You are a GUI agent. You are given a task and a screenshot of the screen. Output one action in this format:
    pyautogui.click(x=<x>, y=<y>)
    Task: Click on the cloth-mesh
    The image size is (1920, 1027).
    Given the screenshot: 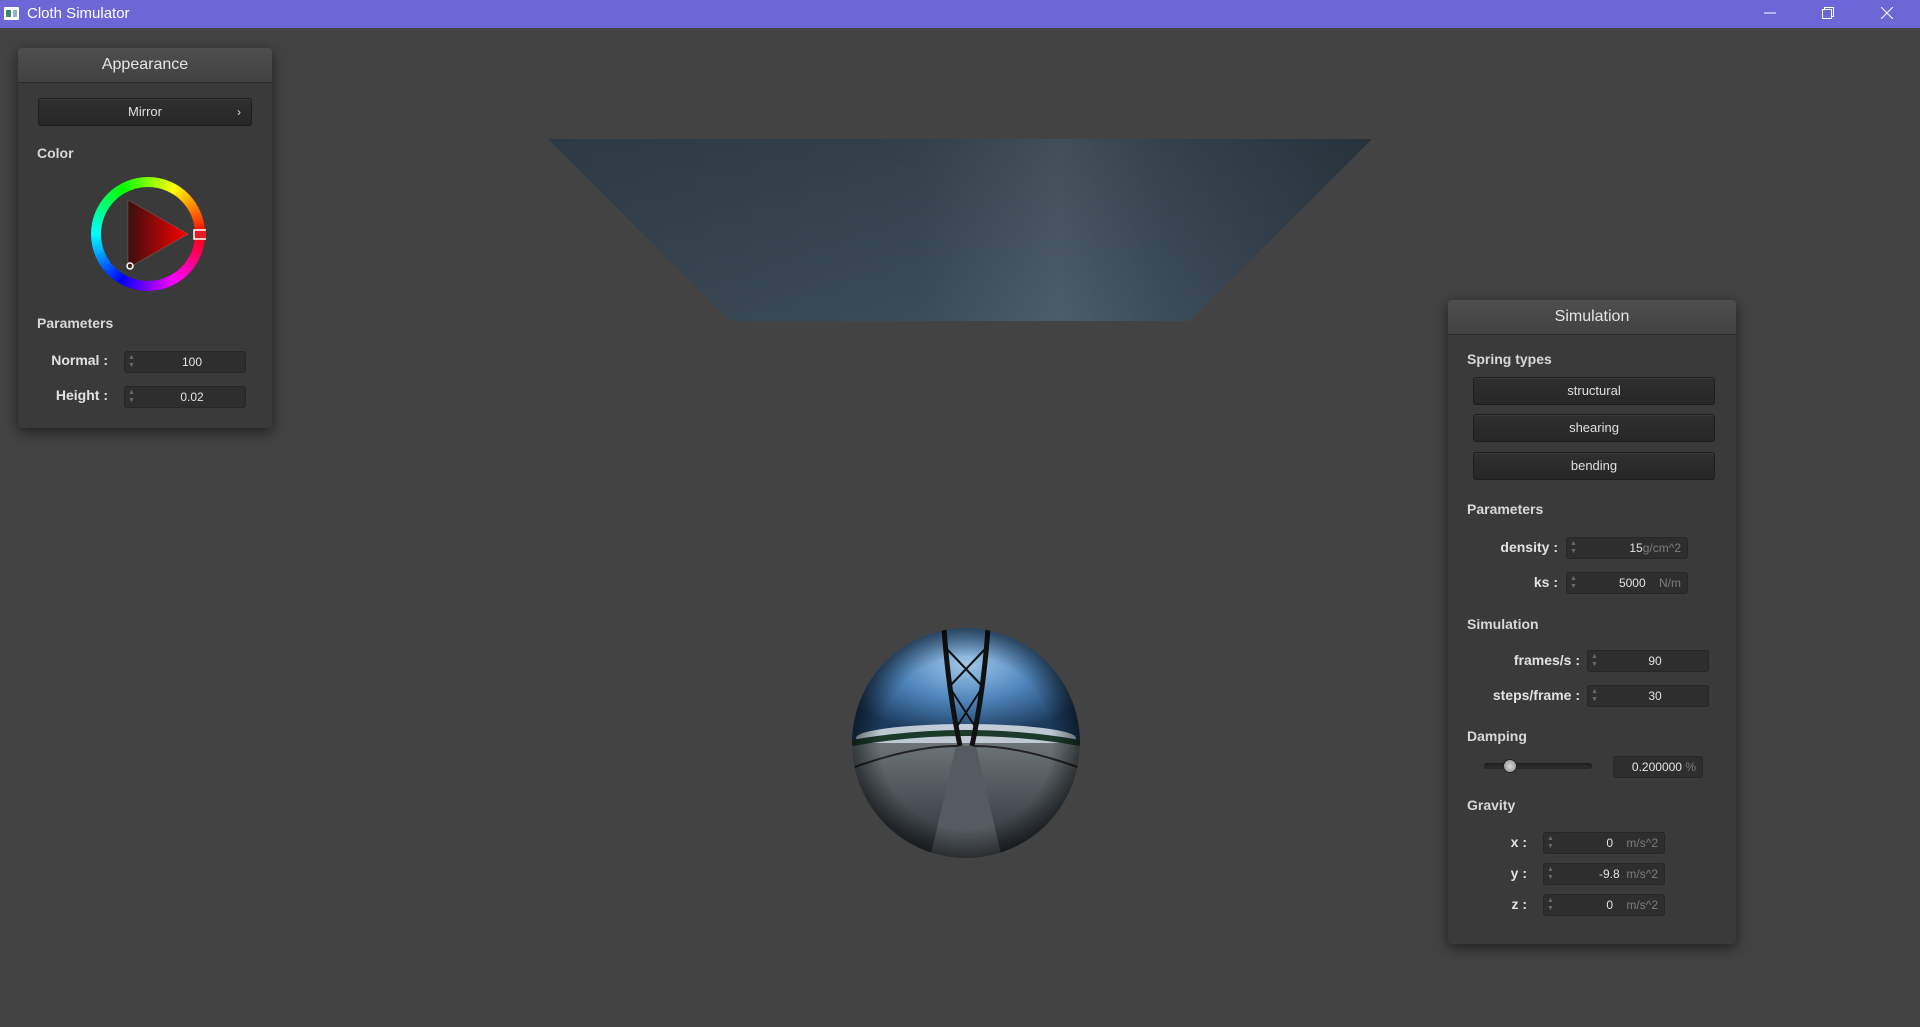 What is the action you would take?
    pyautogui.click(x=960, y=230)
    